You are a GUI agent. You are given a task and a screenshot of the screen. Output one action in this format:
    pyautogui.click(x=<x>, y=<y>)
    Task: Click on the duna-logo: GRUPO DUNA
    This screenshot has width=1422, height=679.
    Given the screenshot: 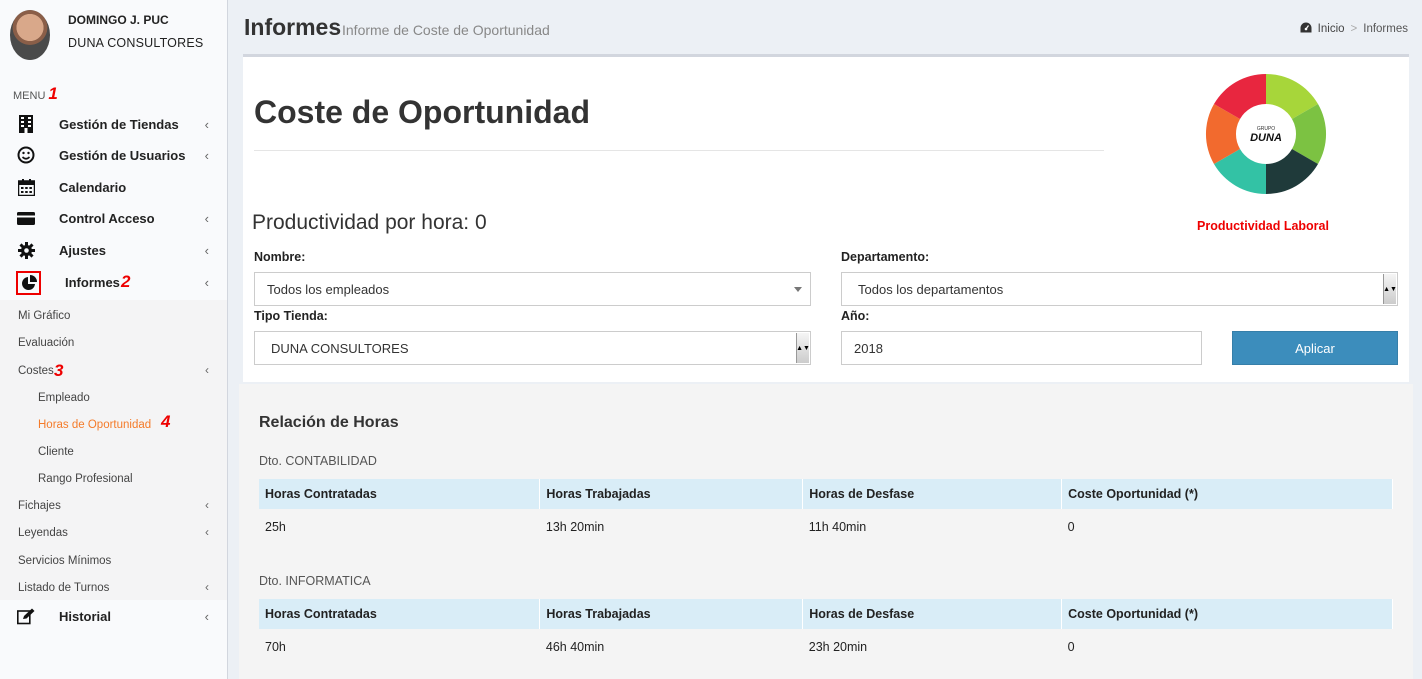 What is the action you would take?
    pyautogui.click(x=1266, y=134)
    